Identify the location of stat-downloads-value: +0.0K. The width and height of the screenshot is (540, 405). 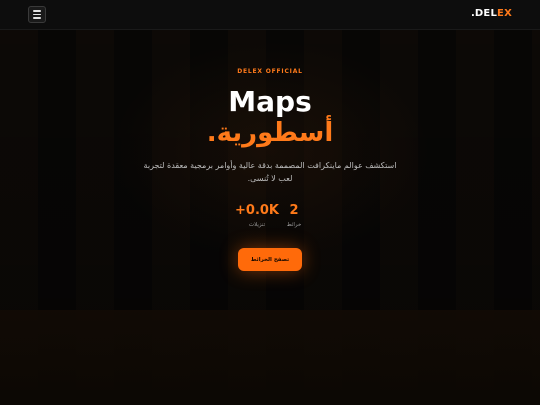
(257, 210).